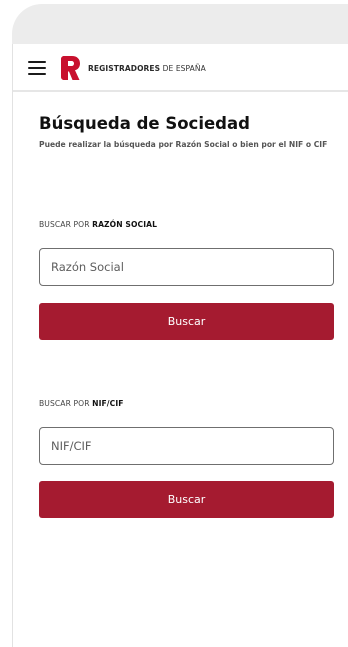 The height and width of the screenshot is (647, 348). I want to click on razon-social-input, so click(186, 267).